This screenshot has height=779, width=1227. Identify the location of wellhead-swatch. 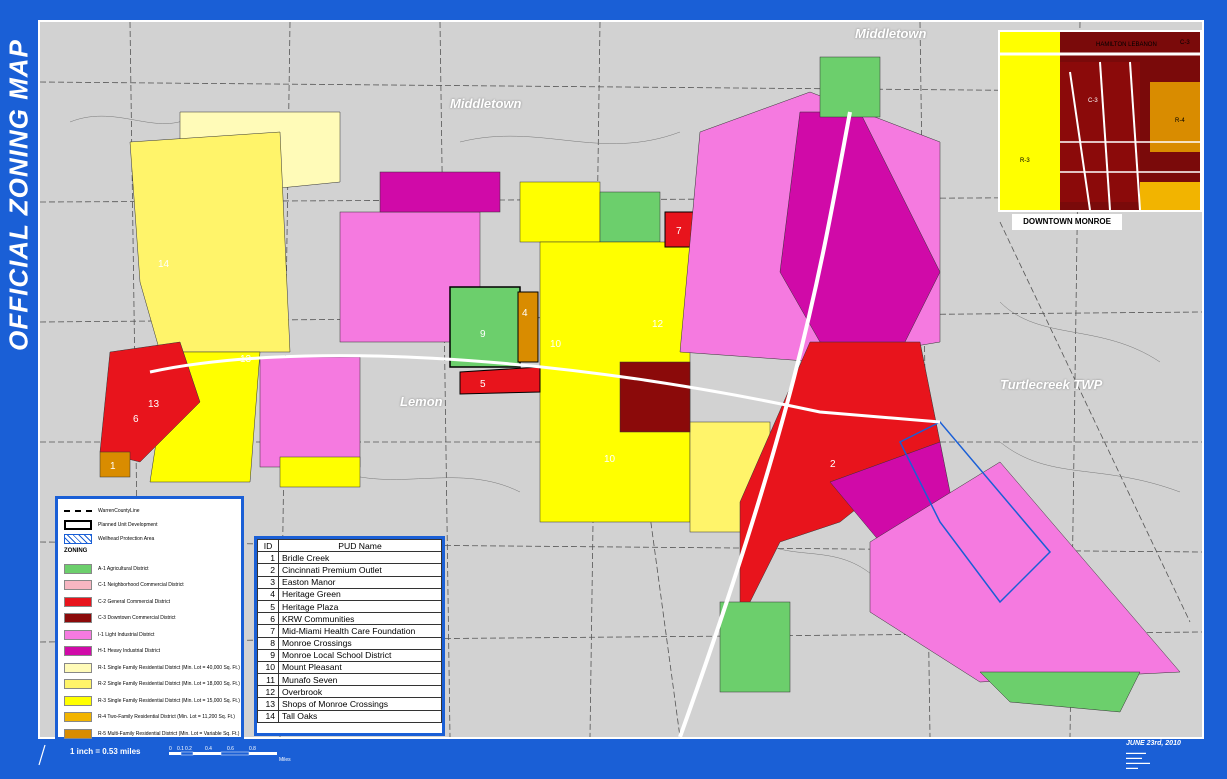
(78, 538).